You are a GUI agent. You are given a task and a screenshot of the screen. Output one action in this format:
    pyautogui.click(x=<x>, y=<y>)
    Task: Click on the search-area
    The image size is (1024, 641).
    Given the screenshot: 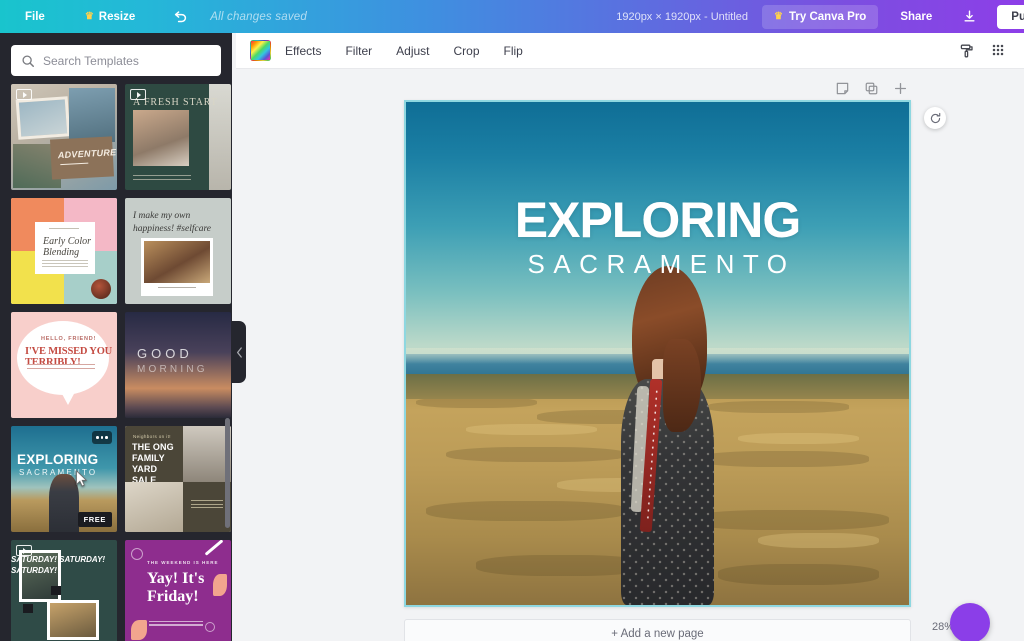 What is the action you would take?
    pyautogui.click(x=116, y=58)
    